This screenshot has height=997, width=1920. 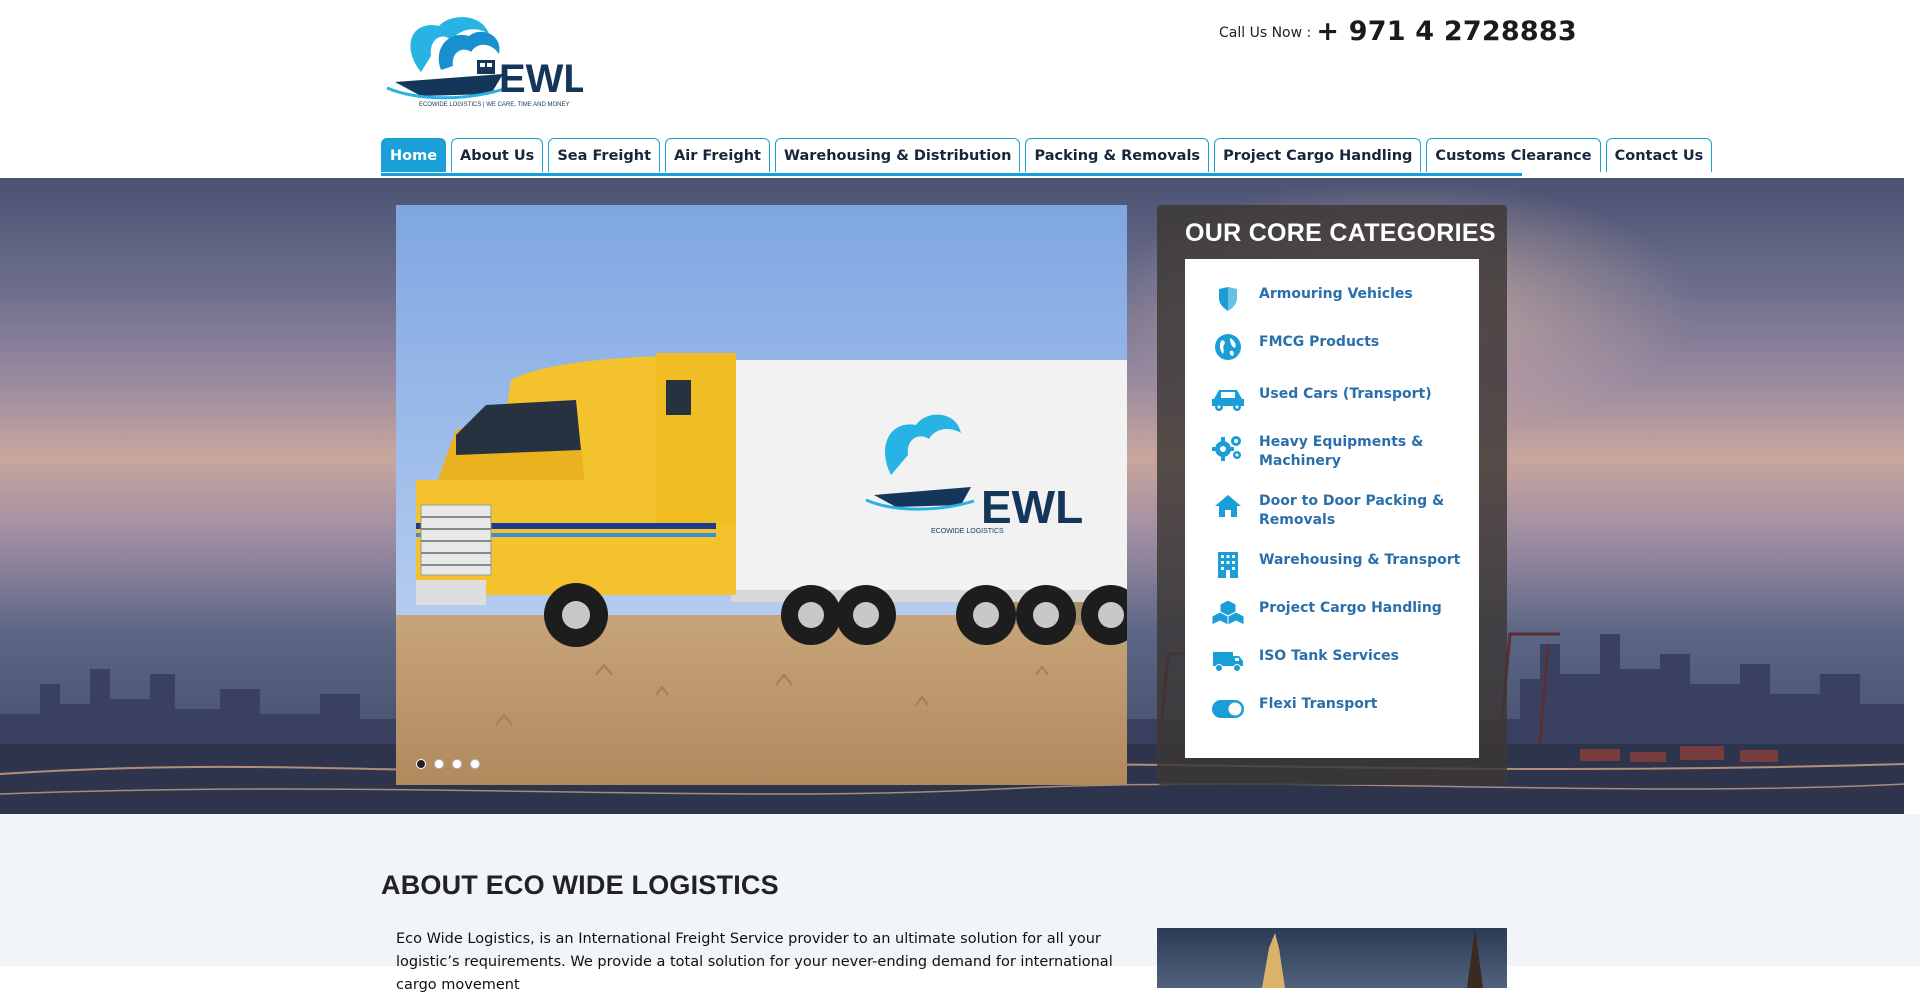 What do you see at coordinates (897, 155) in the screenshot?
I see `nav-warehousing: Warehousing & Distribution` at bounding box center [897, 155].